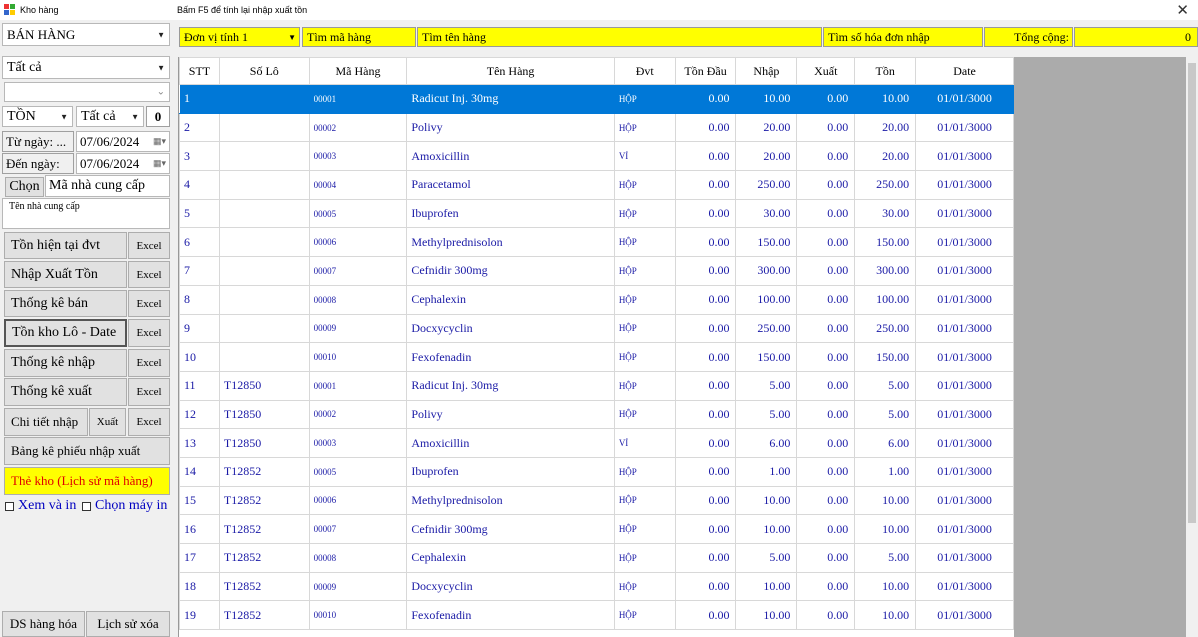 This screenshot has height=637, width=1198. I want to click on detail-export-button: Xuất, so click(107, 422).